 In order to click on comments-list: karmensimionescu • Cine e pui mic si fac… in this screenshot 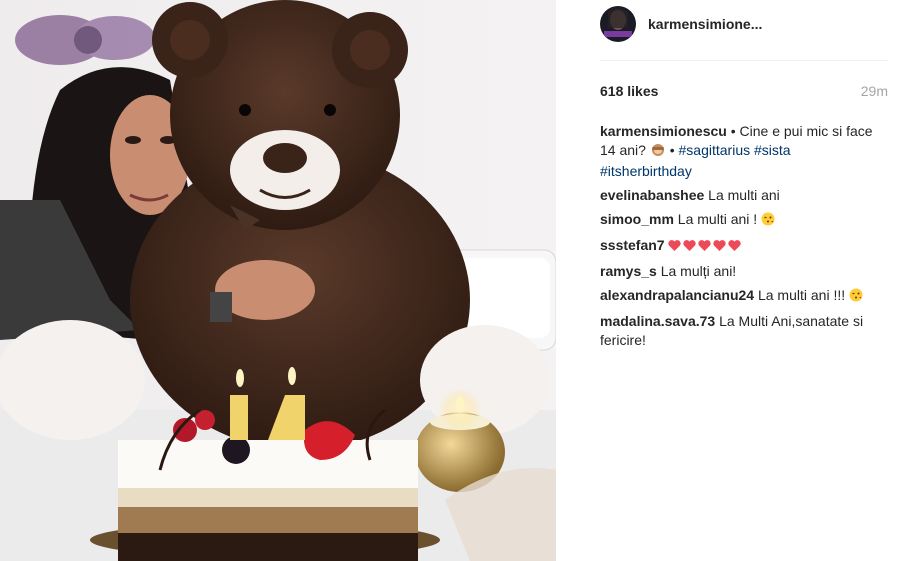, I will do `click(744, 238)`.